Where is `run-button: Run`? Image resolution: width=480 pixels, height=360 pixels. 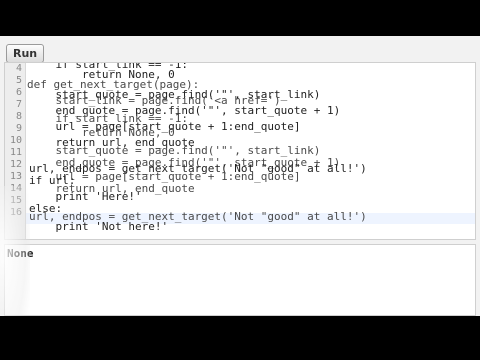 run-button: Run is located at coordinates (25, 53).